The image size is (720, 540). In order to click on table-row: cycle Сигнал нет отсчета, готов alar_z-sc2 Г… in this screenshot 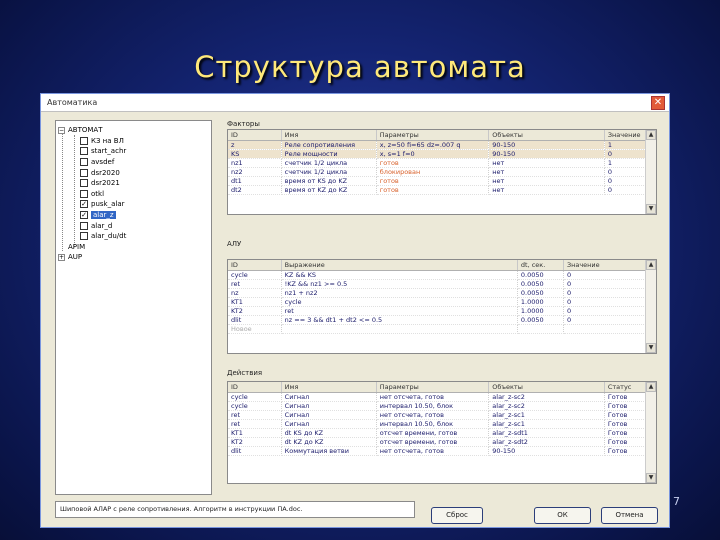, I will do `click(442, 397)`.